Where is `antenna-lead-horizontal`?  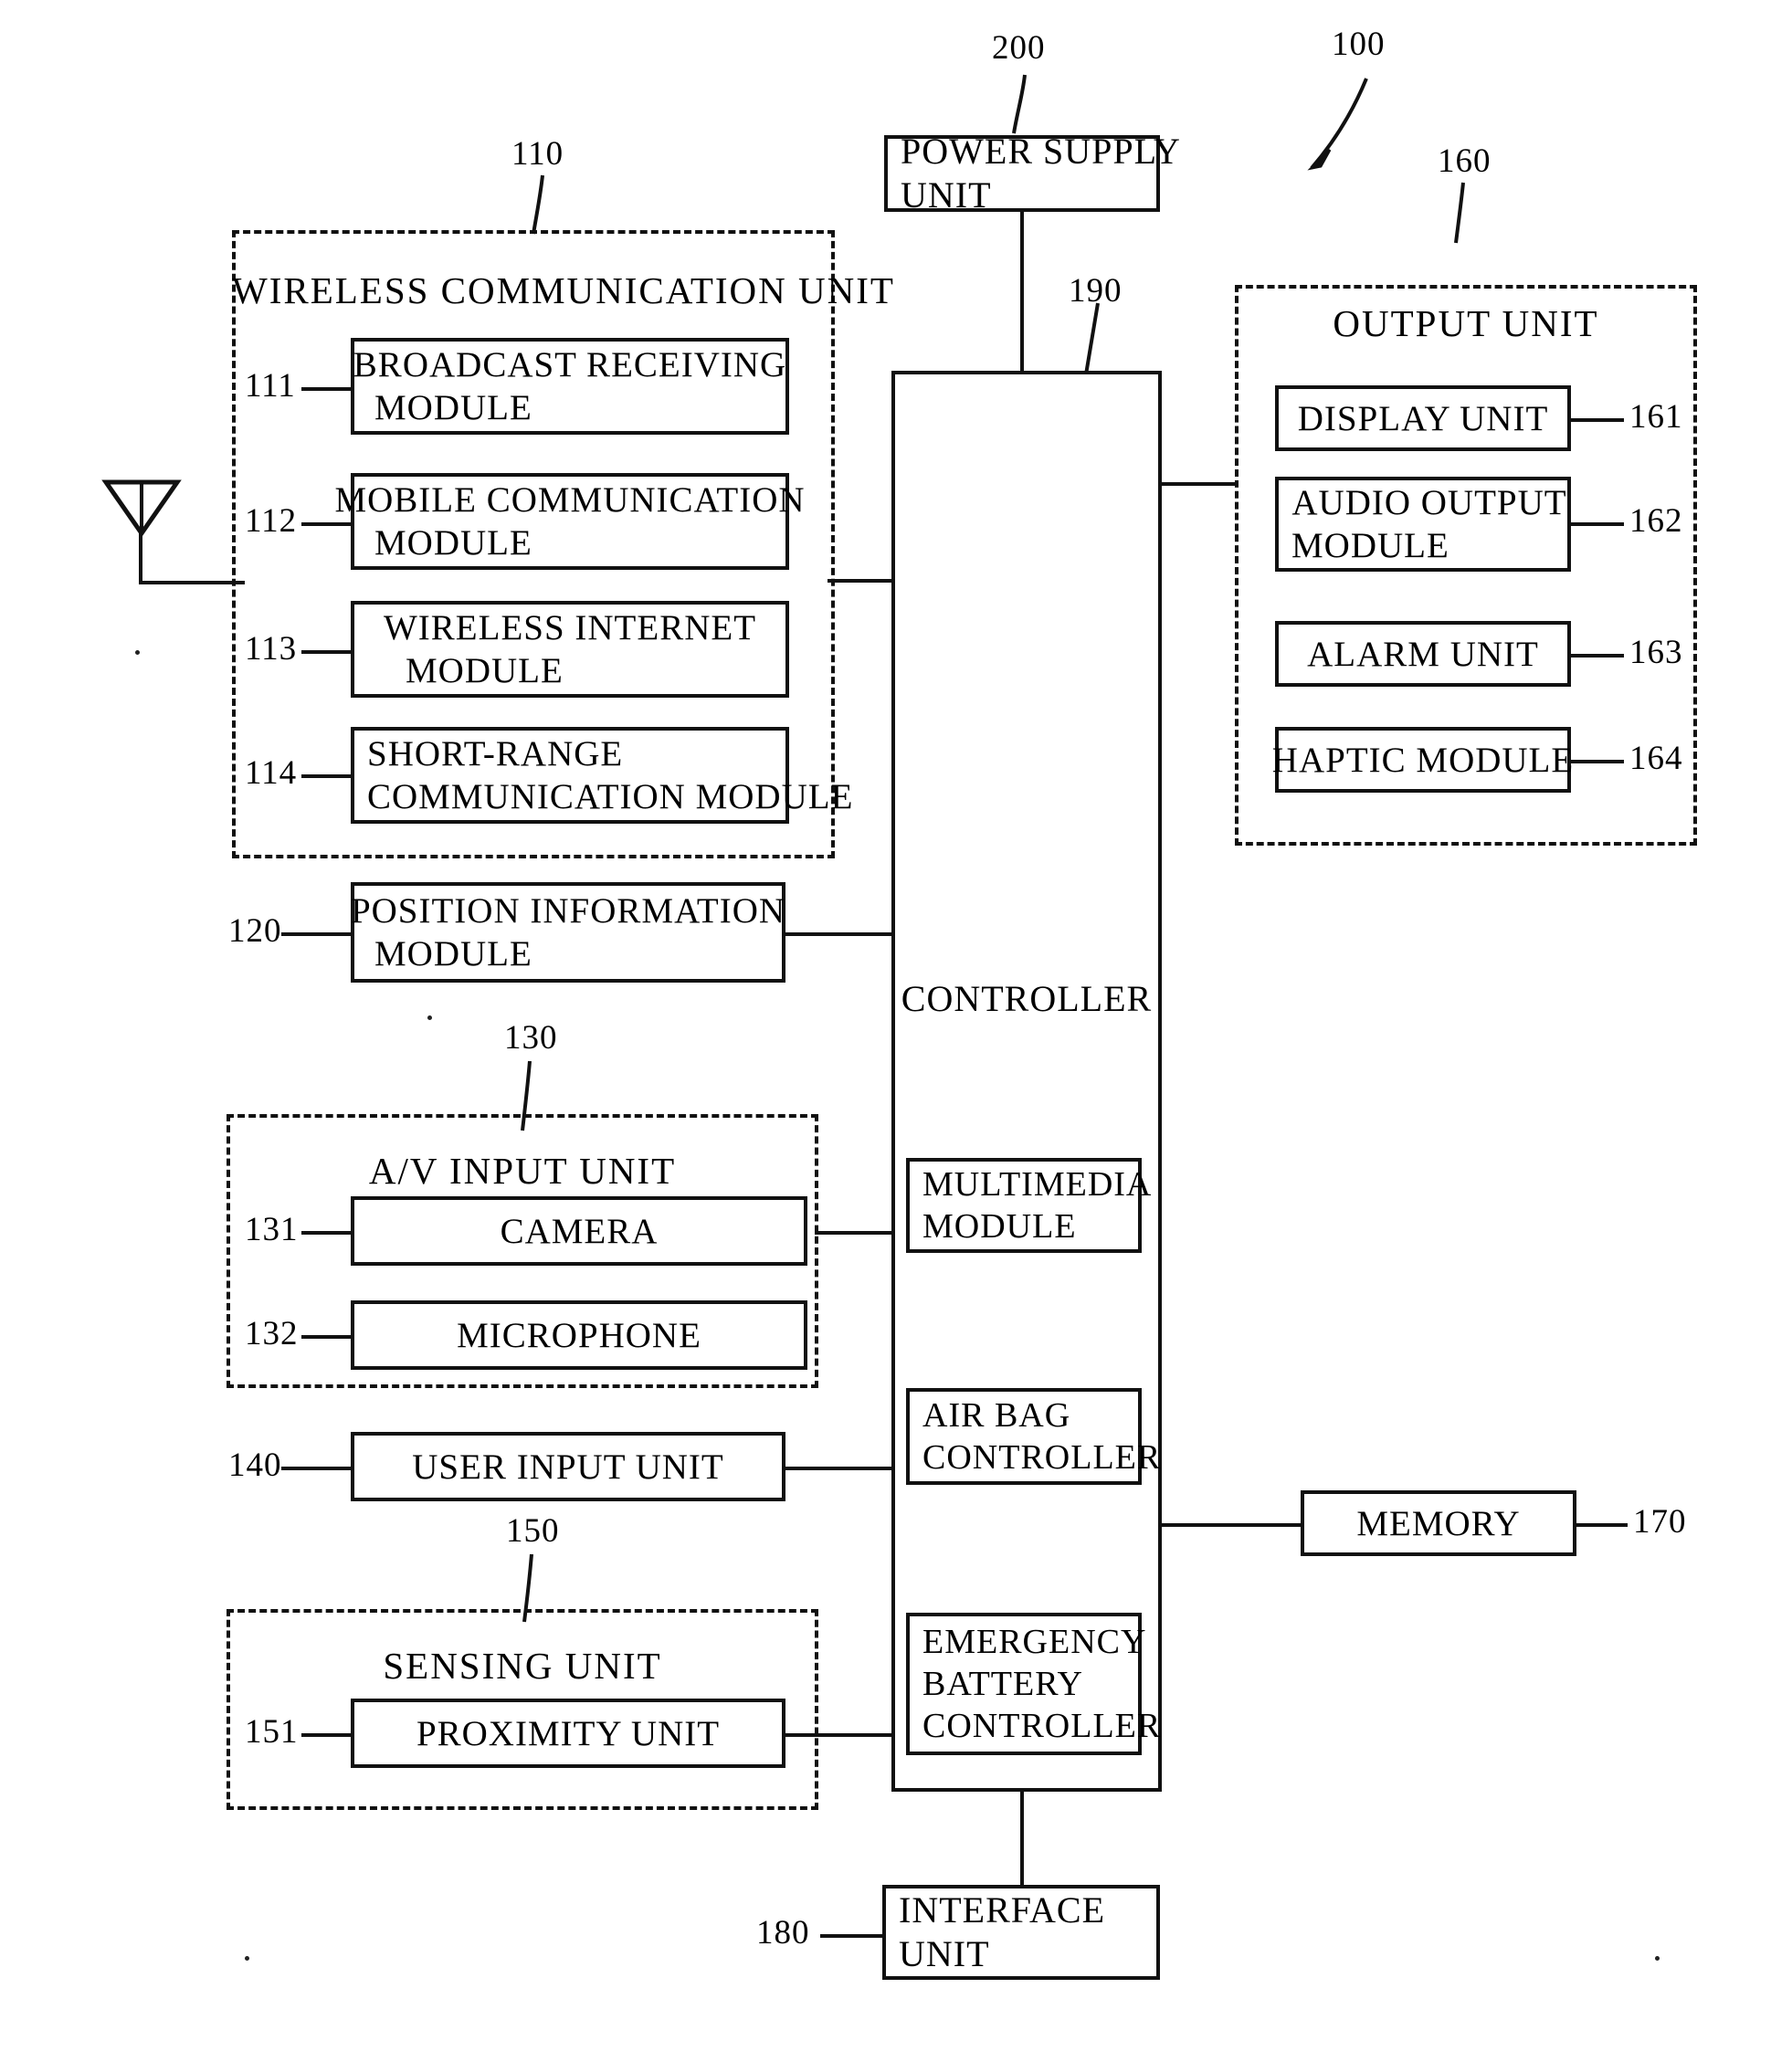
antenna-lead-horizontal is located at coordinates (192, 582).